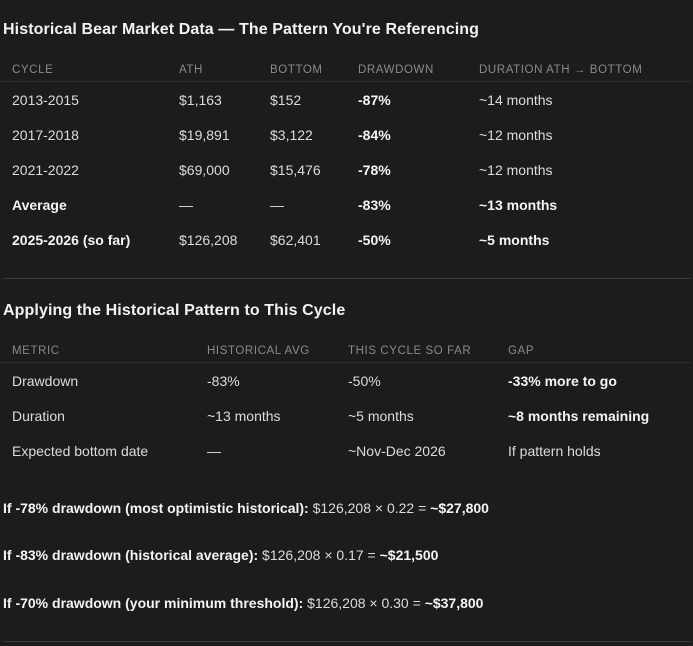 The width and height of the screenshot is (693, 646). Describe the element at coordinates (364, 603) in the screenshot. I see `scenario-formula: $126,208 × 0.30 =` at that location.